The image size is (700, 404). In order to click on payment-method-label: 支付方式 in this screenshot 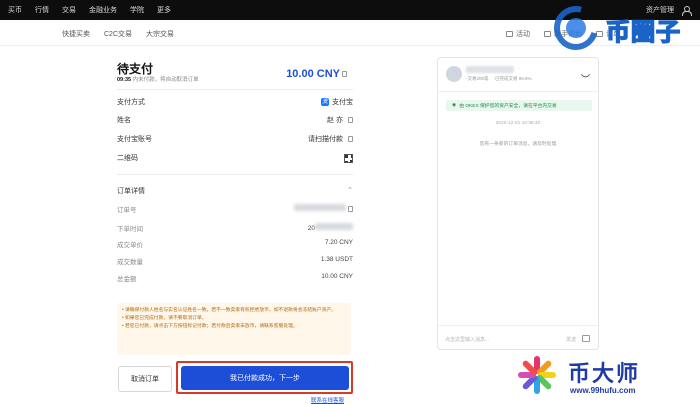, I will do `click(131, 102)`.